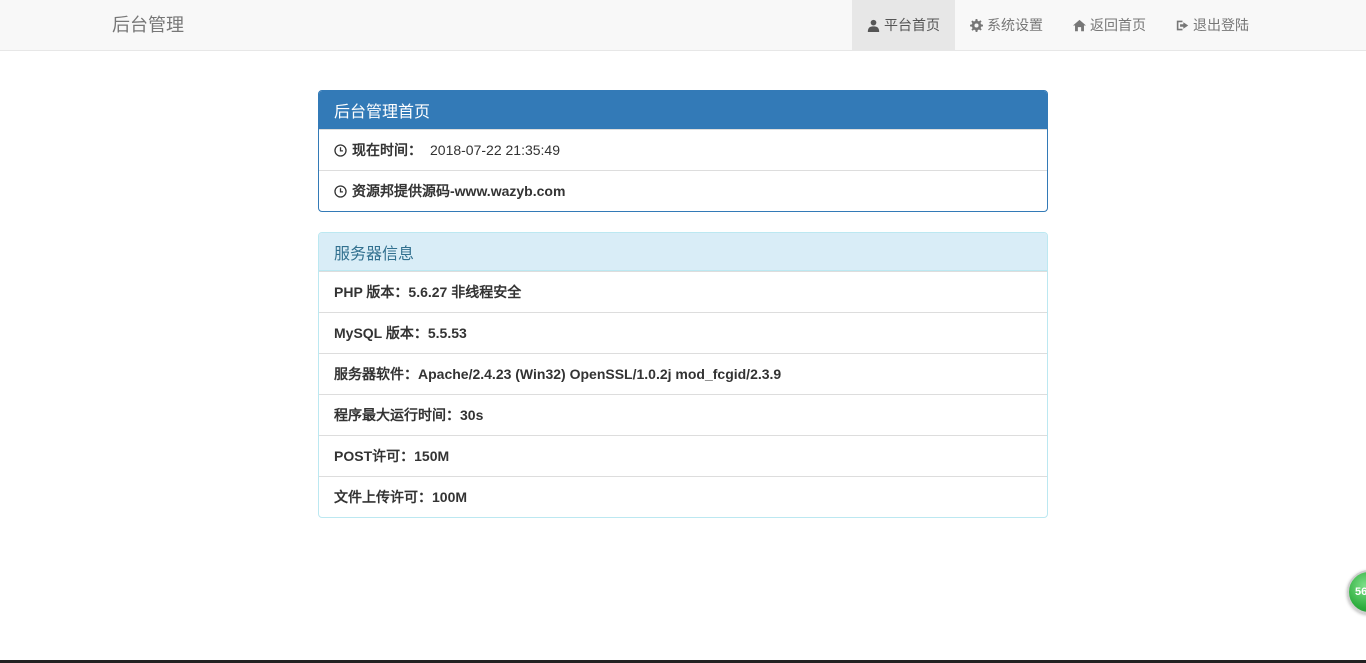 The height and width of the screenshot is (663, 1366). Describe the element at coordinates (976, 25) in the screenshot. I see `gear-icon` at that location.